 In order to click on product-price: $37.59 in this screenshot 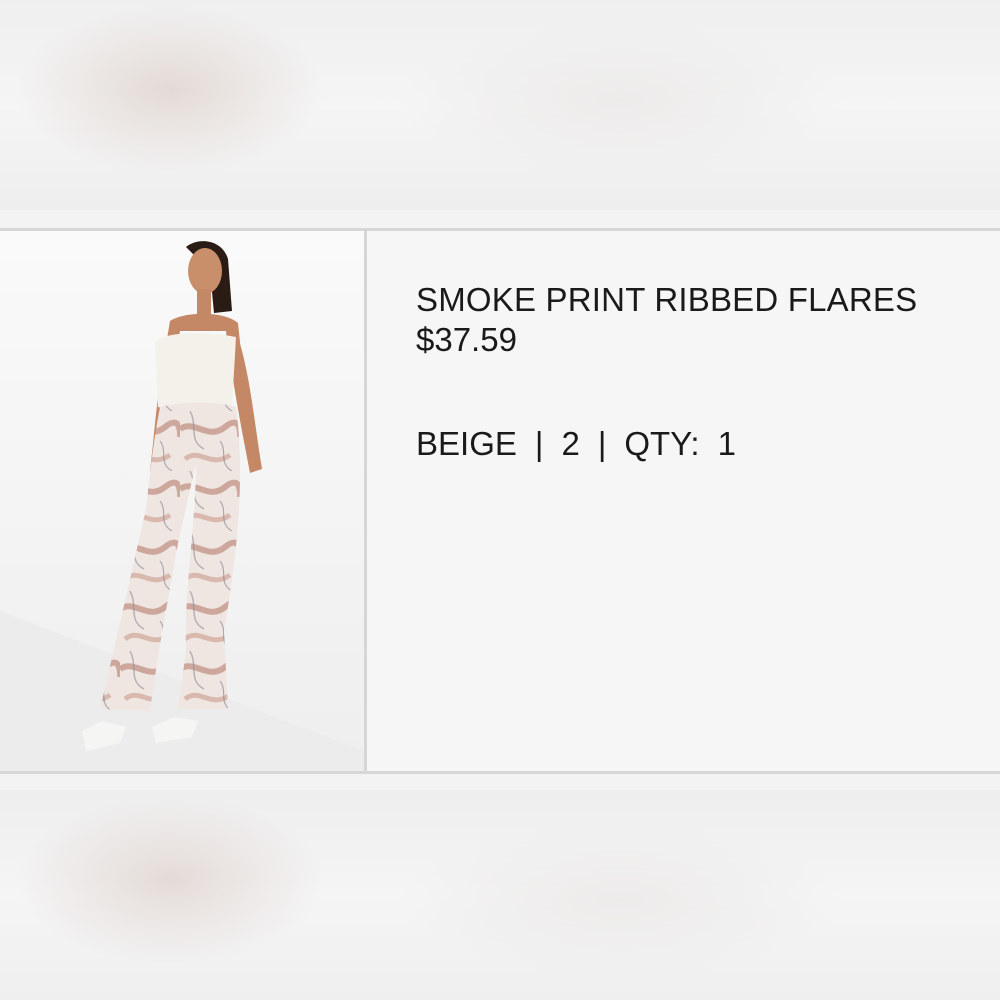, I will do `click(466, 339)`.